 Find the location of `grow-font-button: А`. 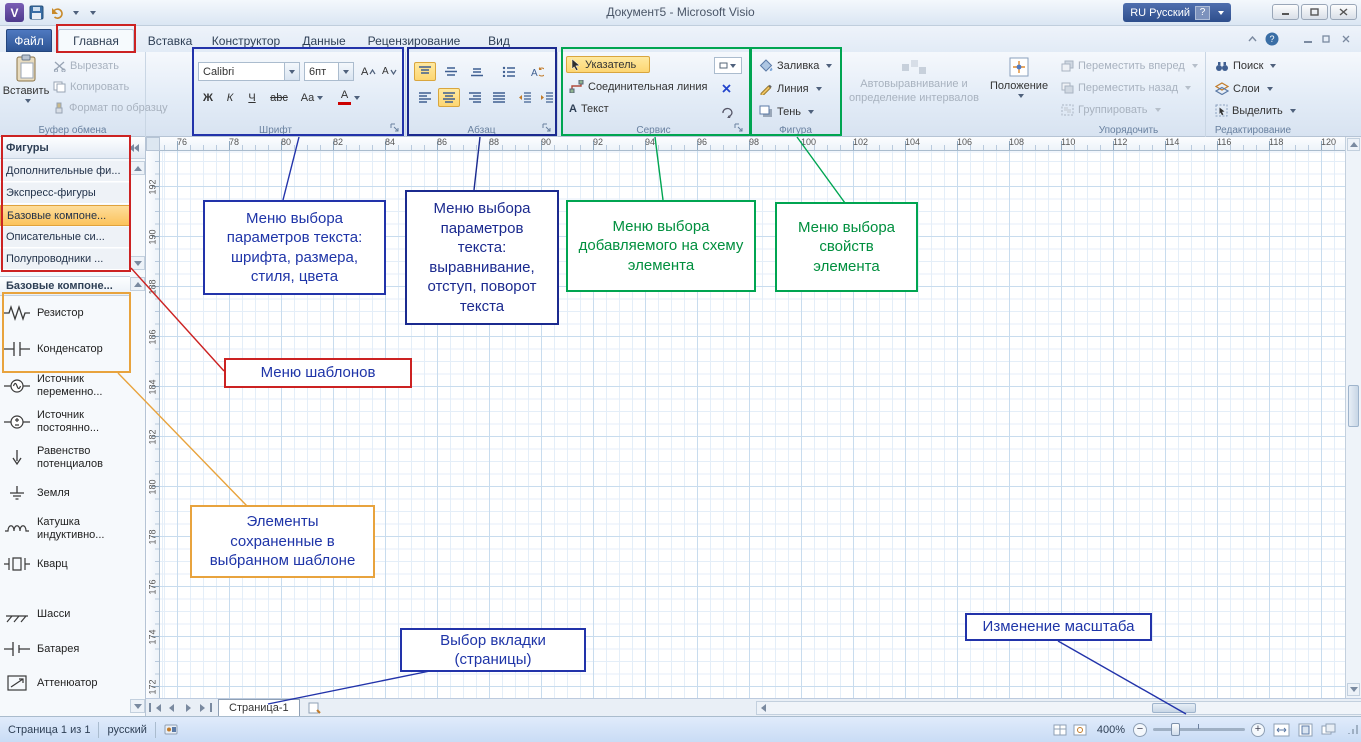

grow-font-button: А is located at coordinates (368, 71).